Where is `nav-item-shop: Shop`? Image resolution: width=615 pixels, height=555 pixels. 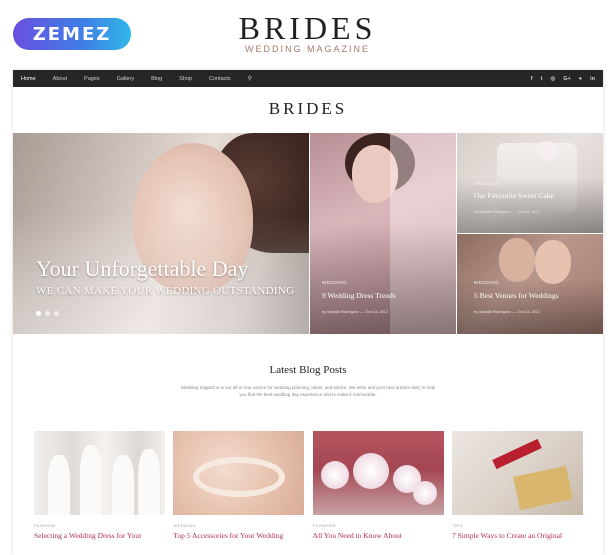
nav-item-shop: Shop is located at coordinates (185, 79).